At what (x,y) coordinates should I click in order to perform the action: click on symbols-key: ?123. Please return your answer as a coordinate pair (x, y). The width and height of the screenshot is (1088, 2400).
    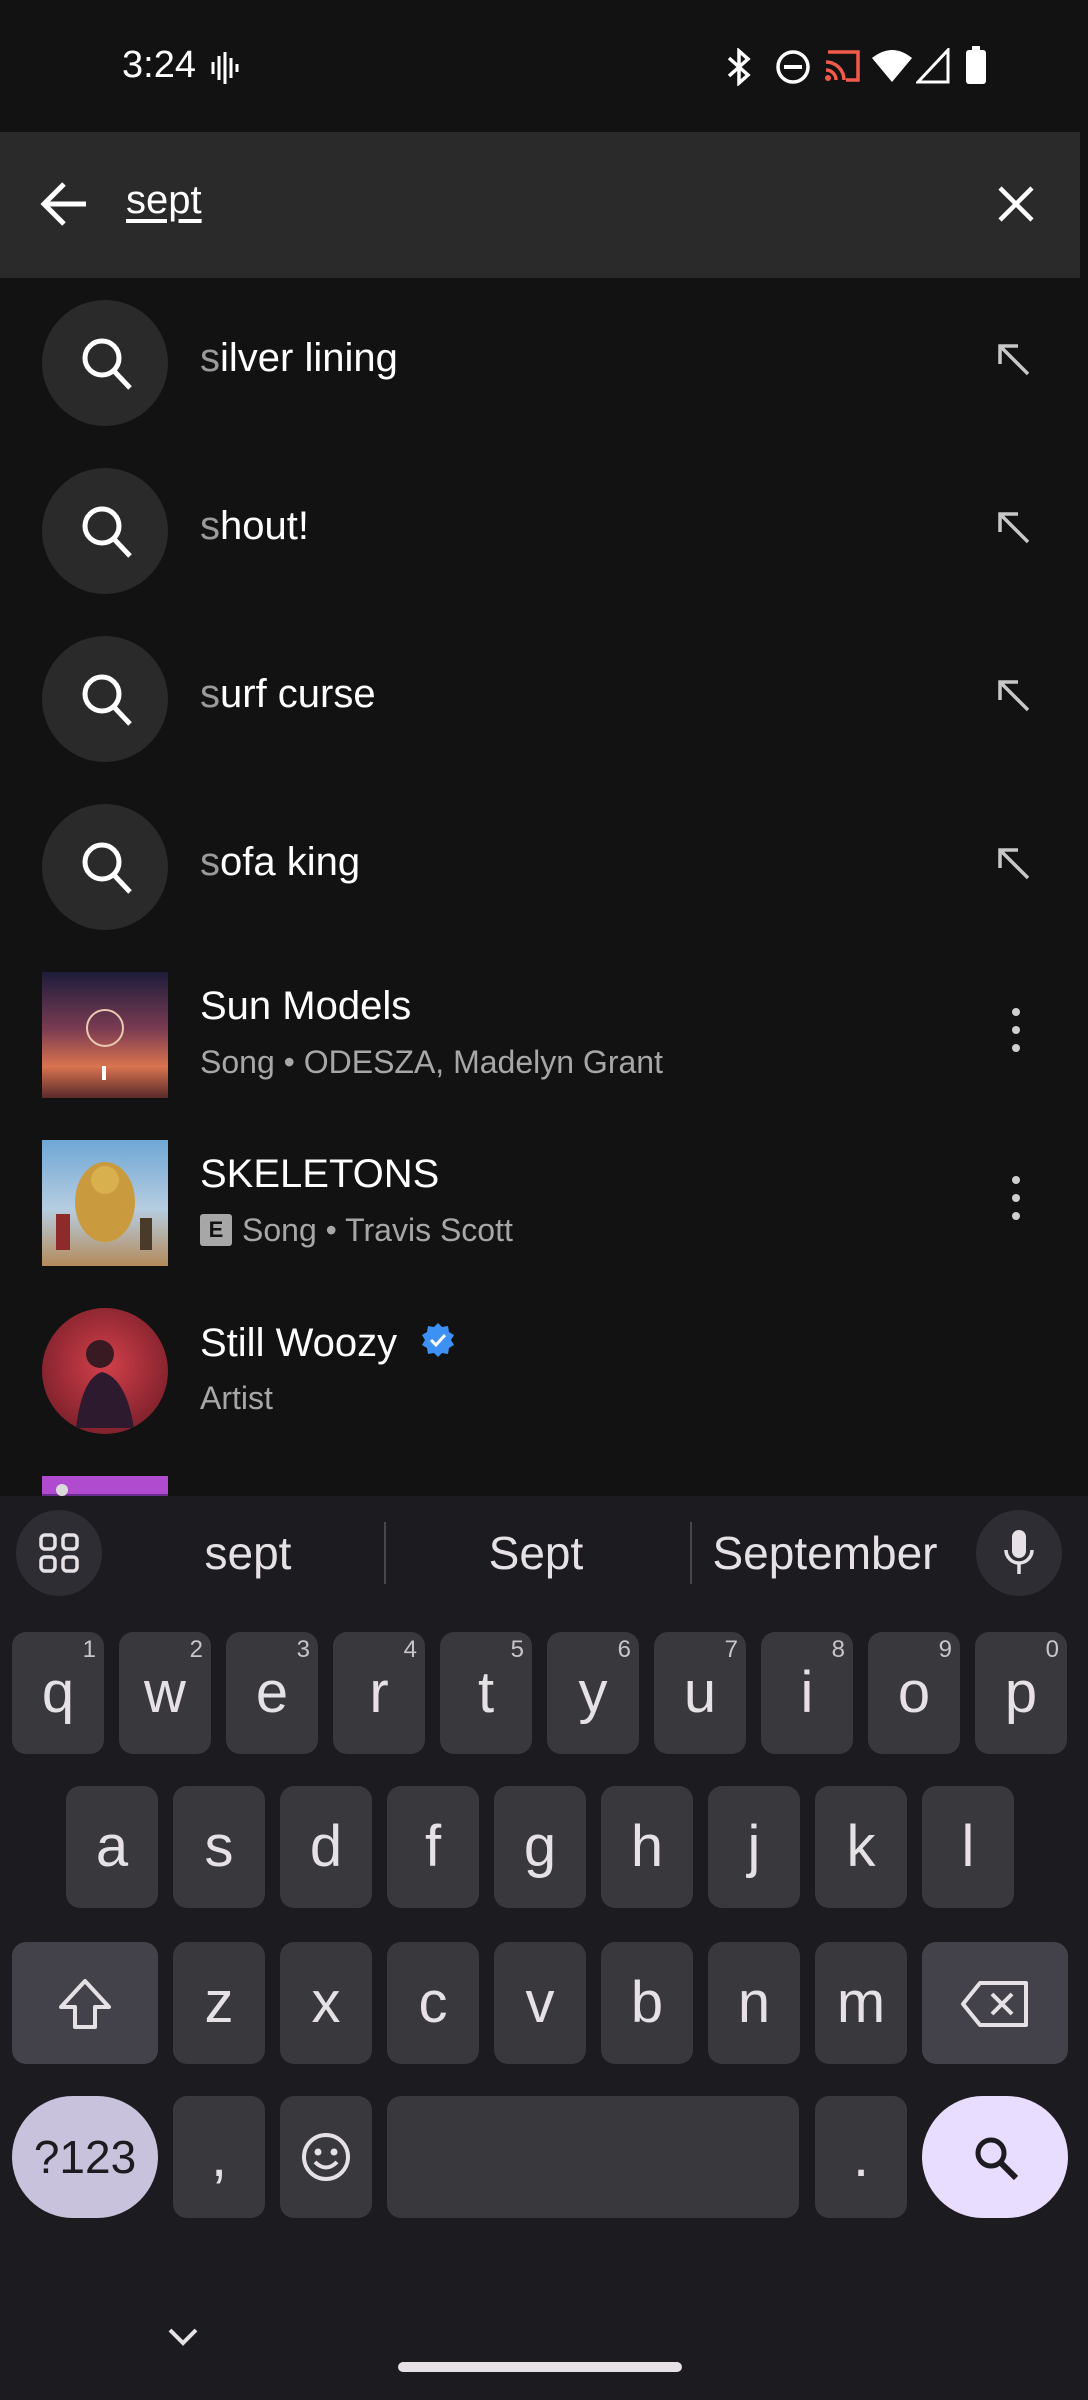
    Looking at the image, I should click on (85, 2157).